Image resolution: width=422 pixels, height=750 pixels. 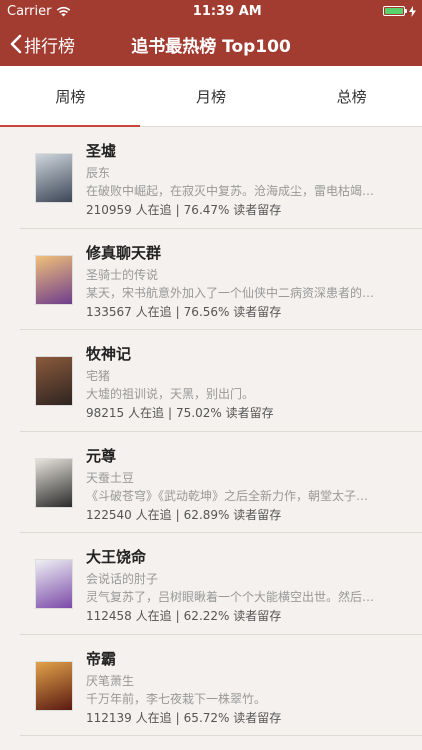 I want to click on tab-overall: 总榜, so click(x=351, y=96).